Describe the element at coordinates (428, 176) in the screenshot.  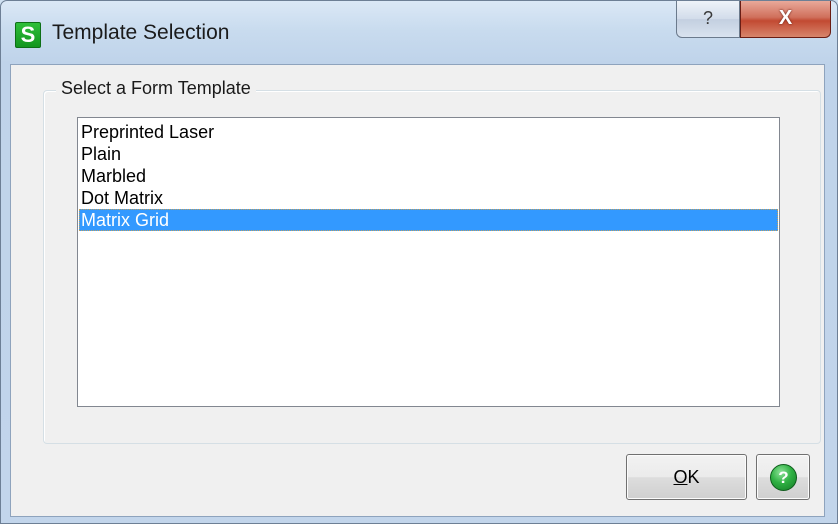
I see `template-list-item: Marbled` at that location.